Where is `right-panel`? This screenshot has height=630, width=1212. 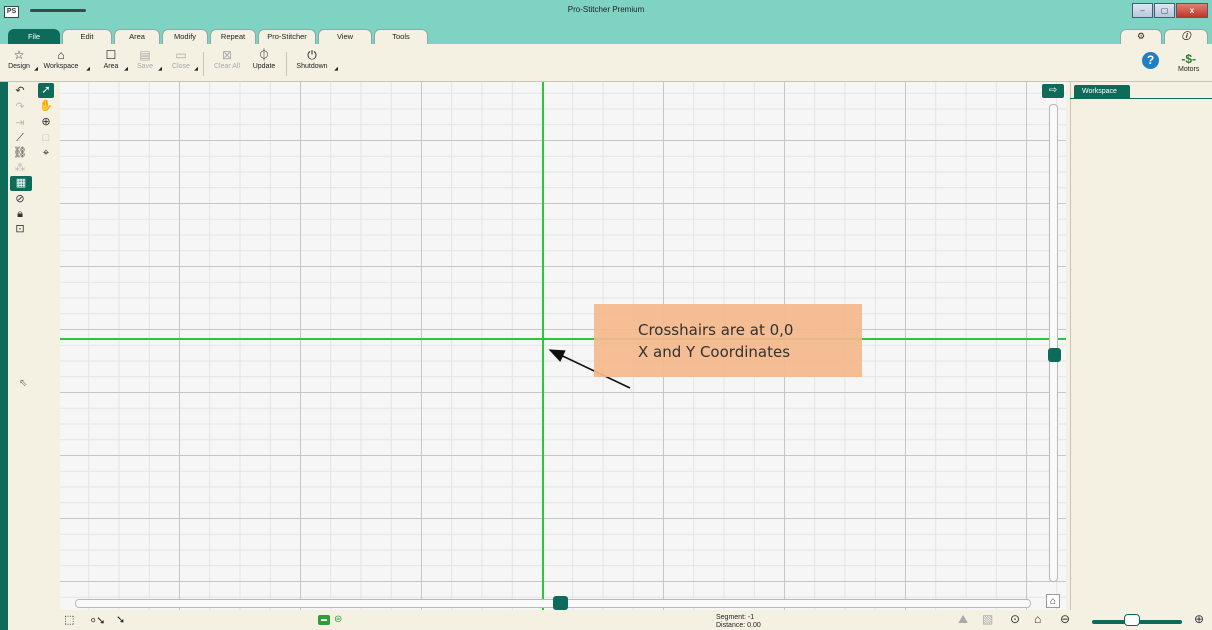 right-panel is located at coordinates (1141, 356).